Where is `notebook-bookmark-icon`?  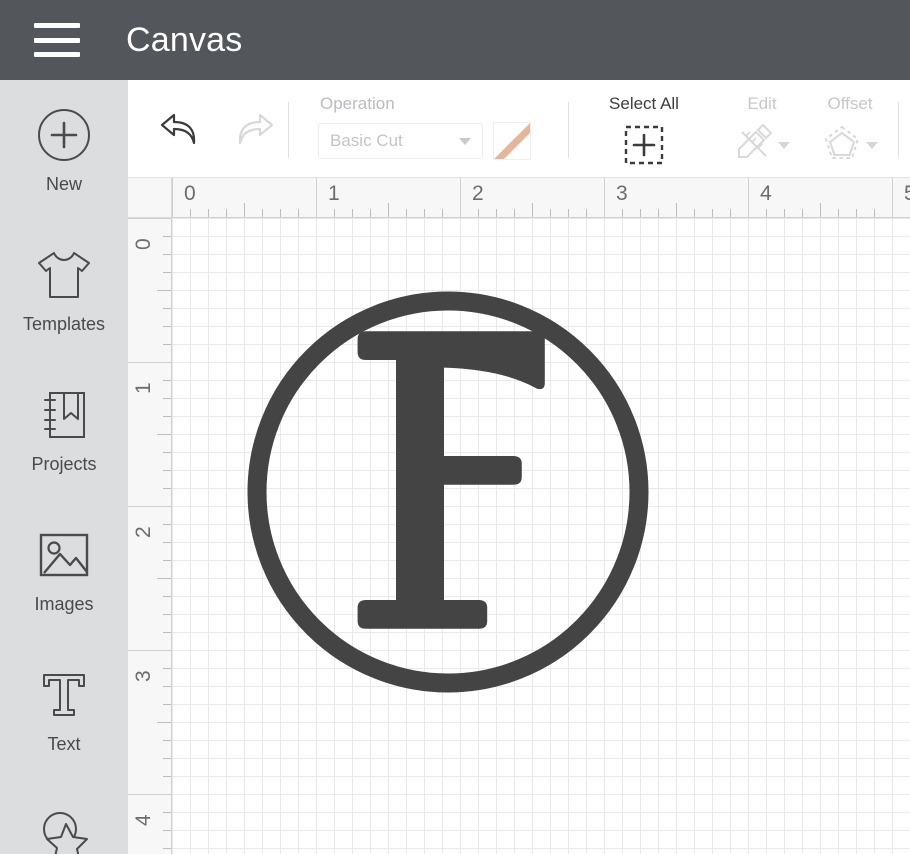
notebook-bookmark-icon is located at coordinates (64, 415).